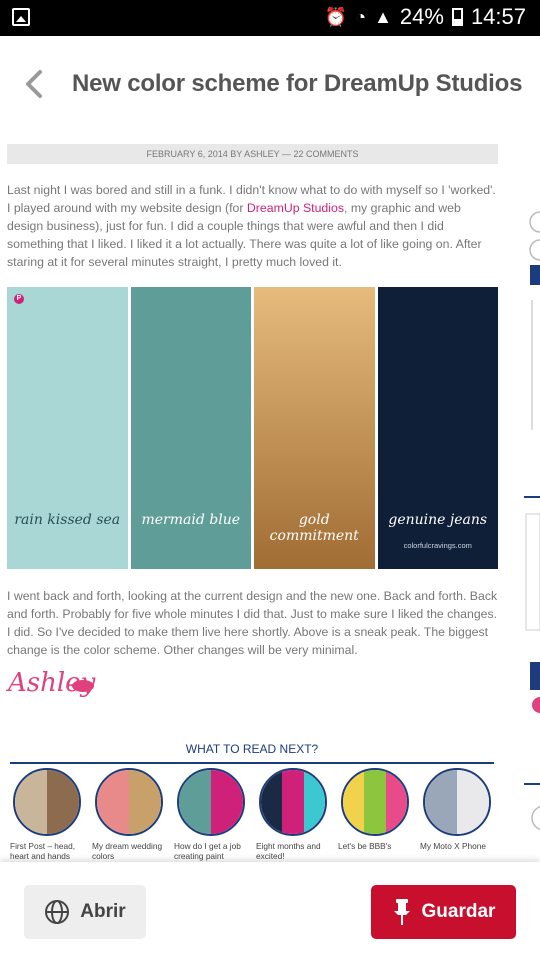  What do you see at coordinates (314, 428) in the screenshot?
I see `swatch-gold-commitment: gold commitment` at bounding box center [314, 428].